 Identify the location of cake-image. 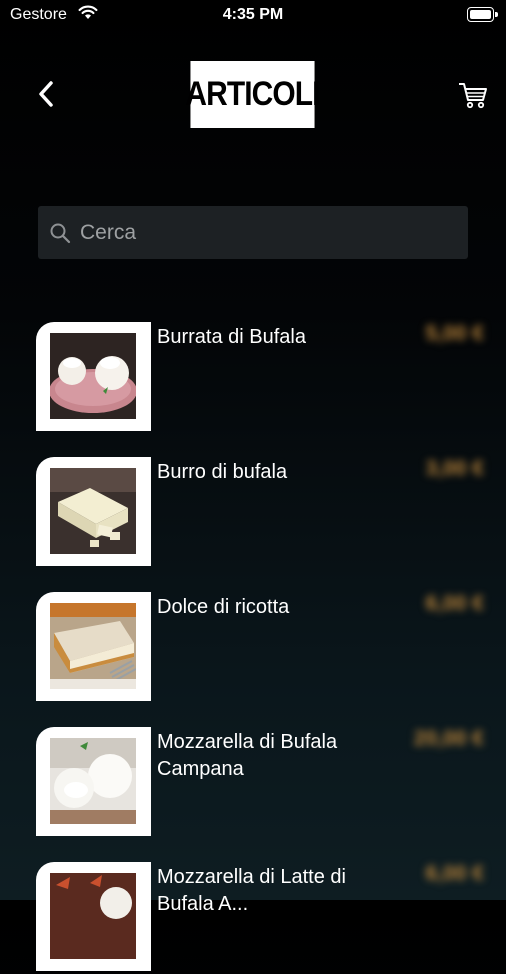
(93, 646).